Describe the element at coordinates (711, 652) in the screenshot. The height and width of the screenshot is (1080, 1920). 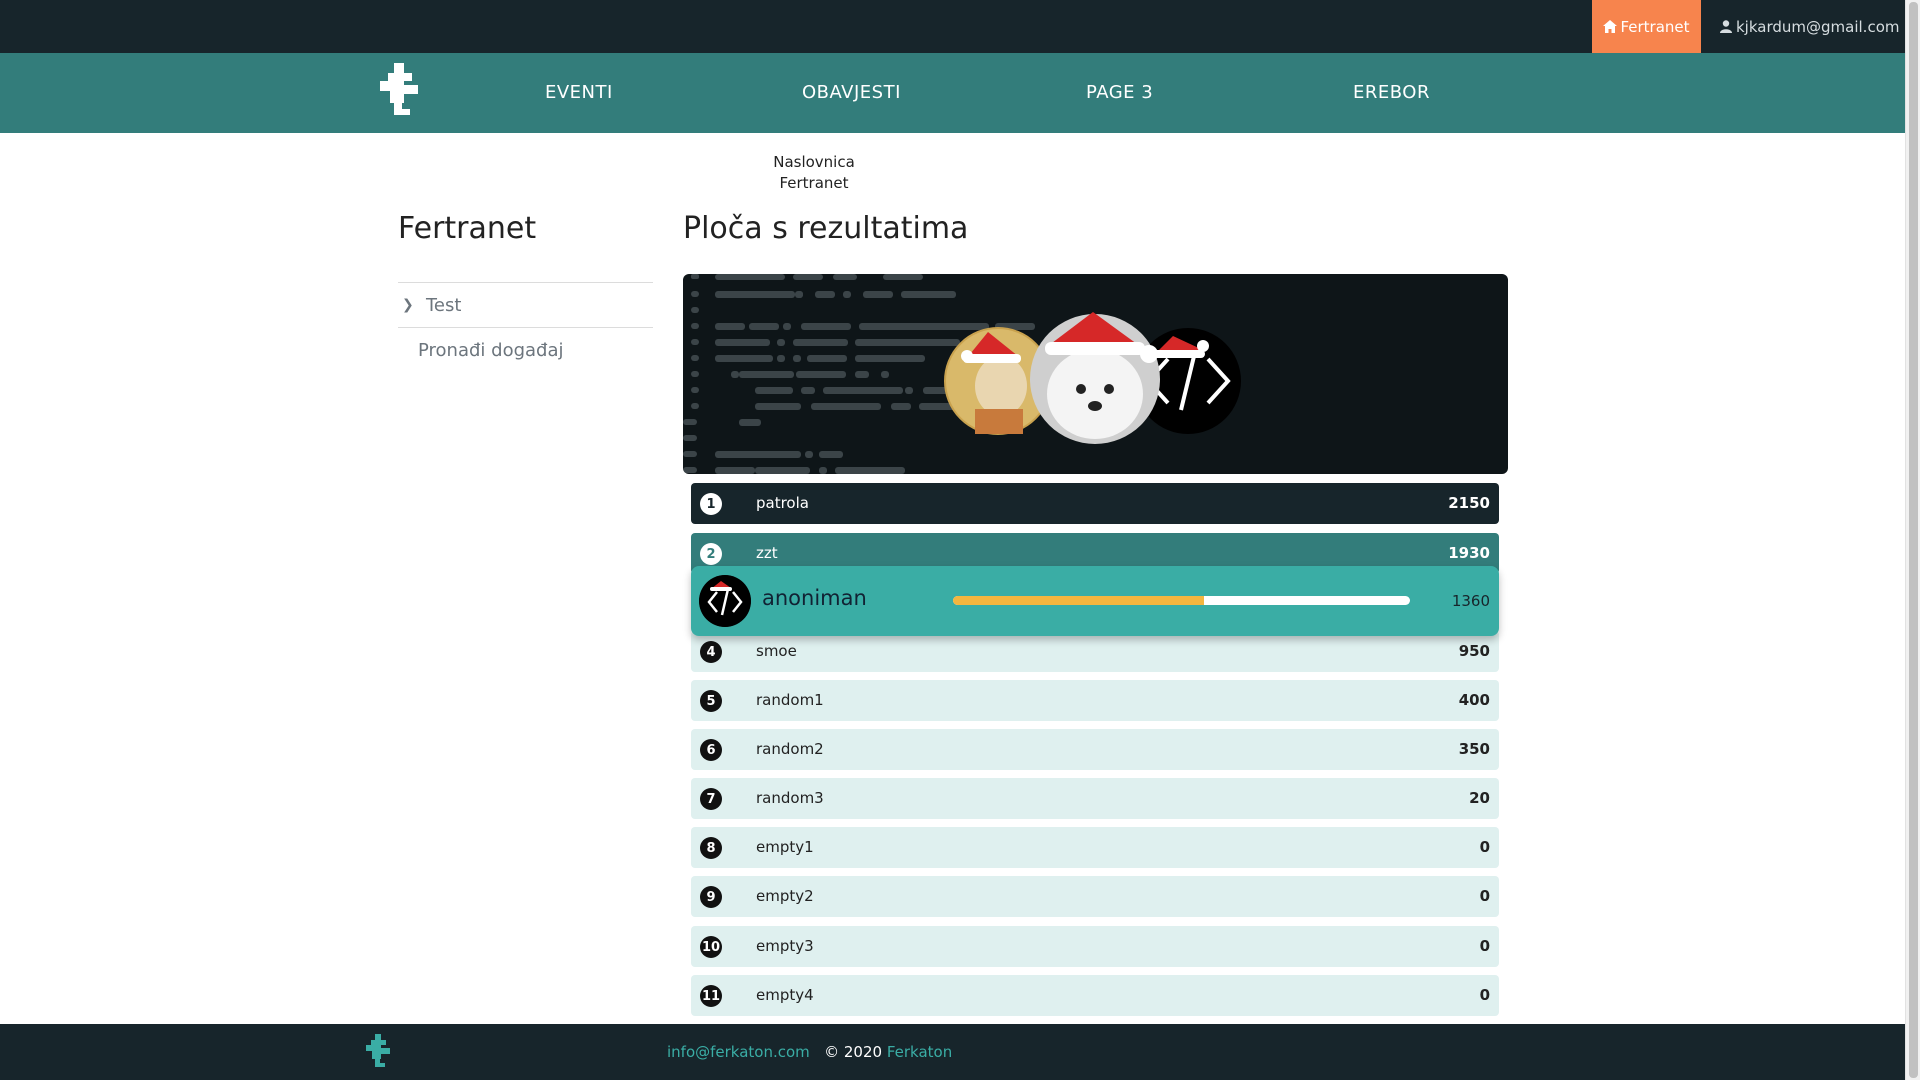
I see `rank-badge: 4` at that location.